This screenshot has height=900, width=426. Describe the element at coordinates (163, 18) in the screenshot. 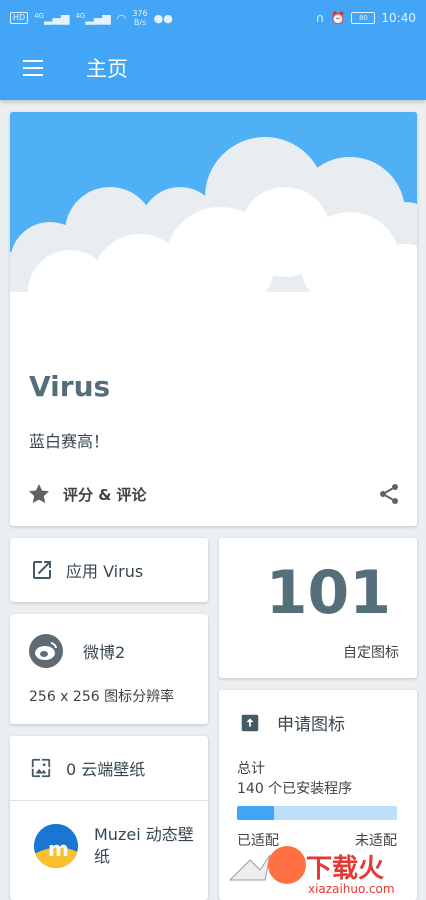

I see `wechat-icon: ●●` at that location.